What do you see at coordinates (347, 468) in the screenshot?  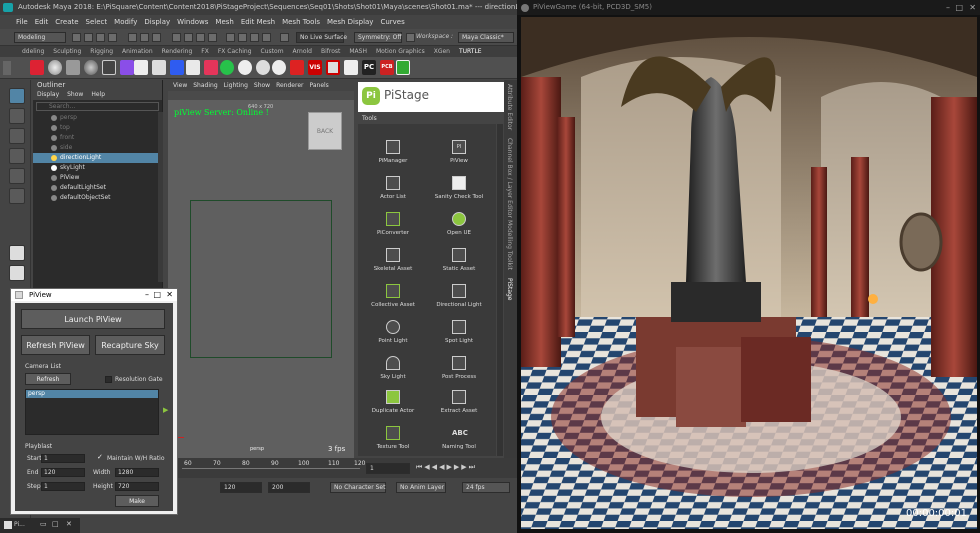 I see `time-slider: 60 70 80 90 100 110 120 1 ⏮◀◀◀▶▶▶⏭` at bounding box center [347, 468].